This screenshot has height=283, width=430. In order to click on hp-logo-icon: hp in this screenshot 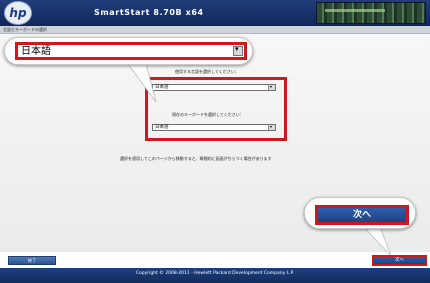, I will do `click(18, 13)`.